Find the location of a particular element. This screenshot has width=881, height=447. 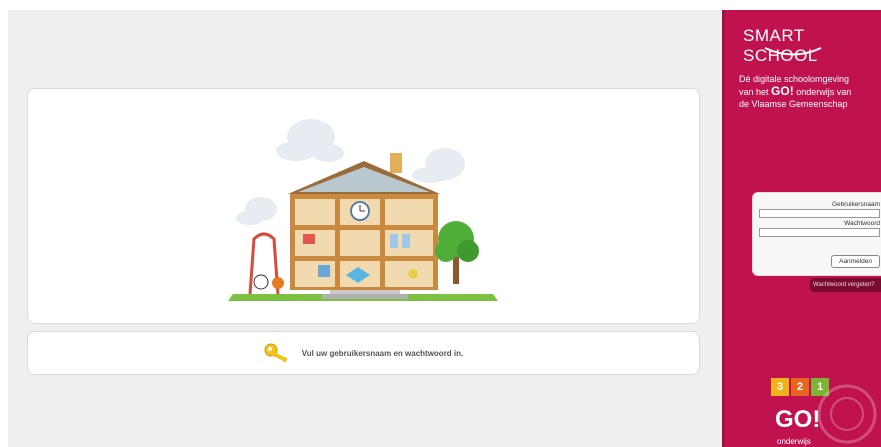

login-button: Aanmelden is located at coordinates (855, 261).